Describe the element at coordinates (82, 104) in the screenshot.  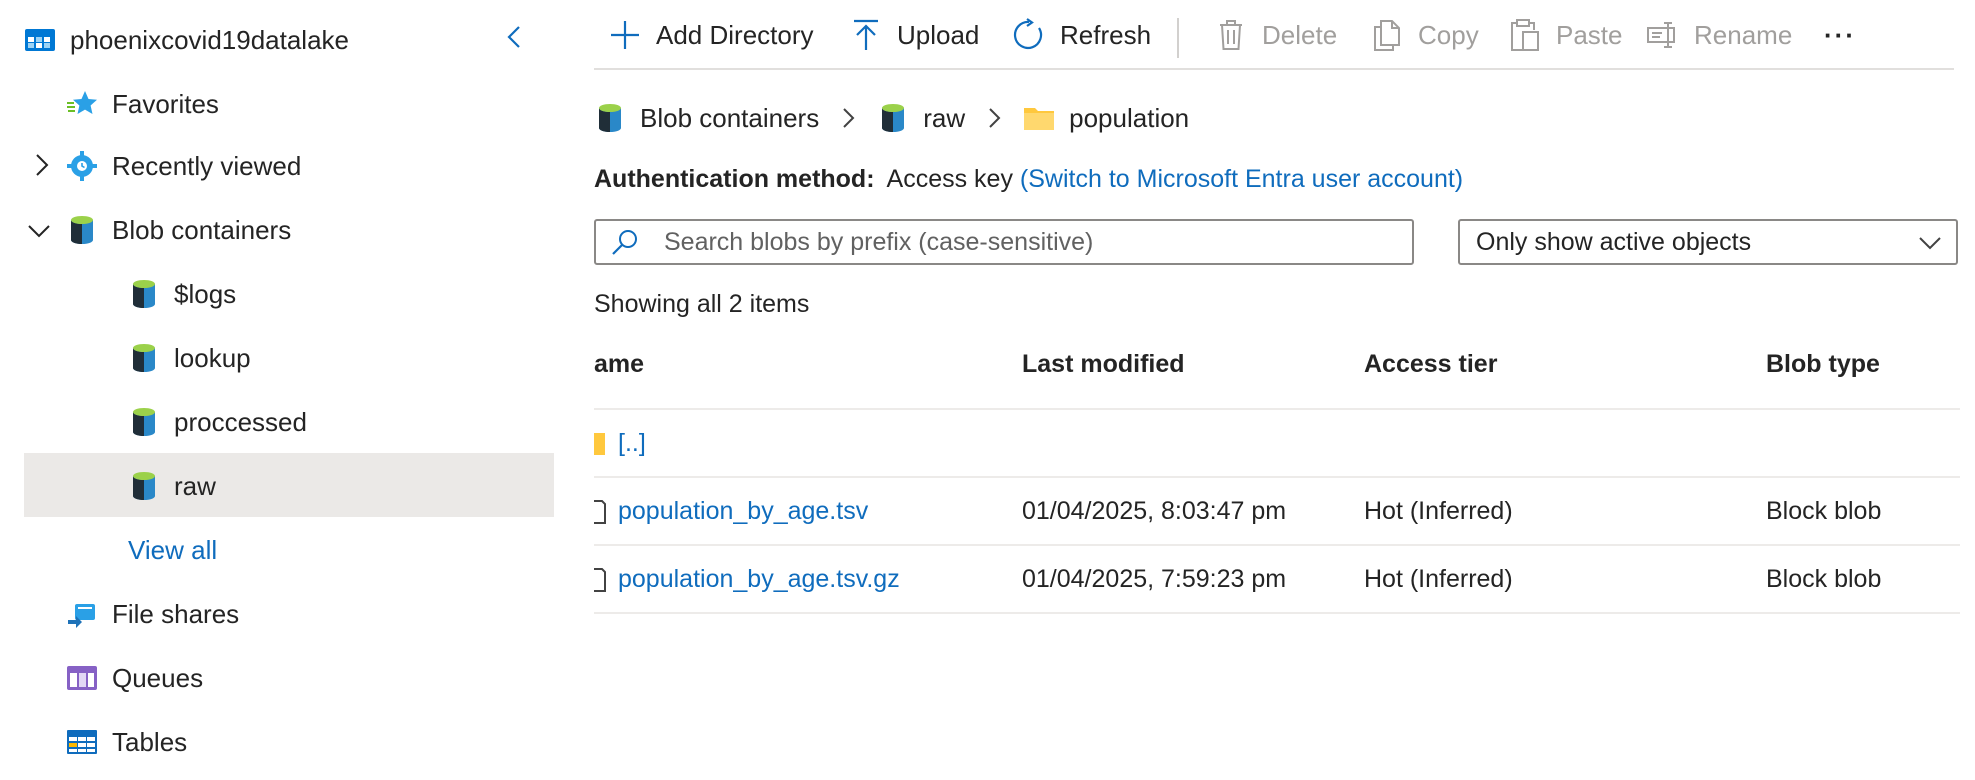
I see `favorites-star-icon` at that location.